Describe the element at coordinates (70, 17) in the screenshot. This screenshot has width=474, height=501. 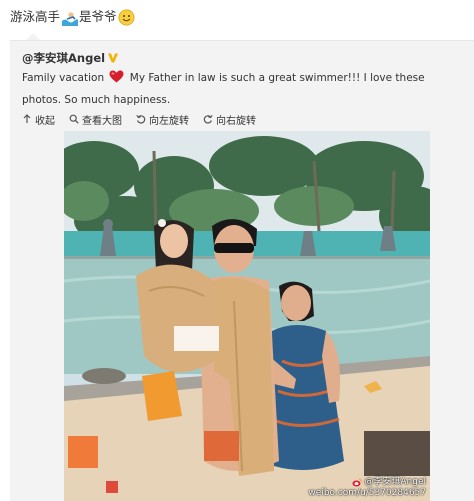
I see `swimming-emoji-icon` at that location.